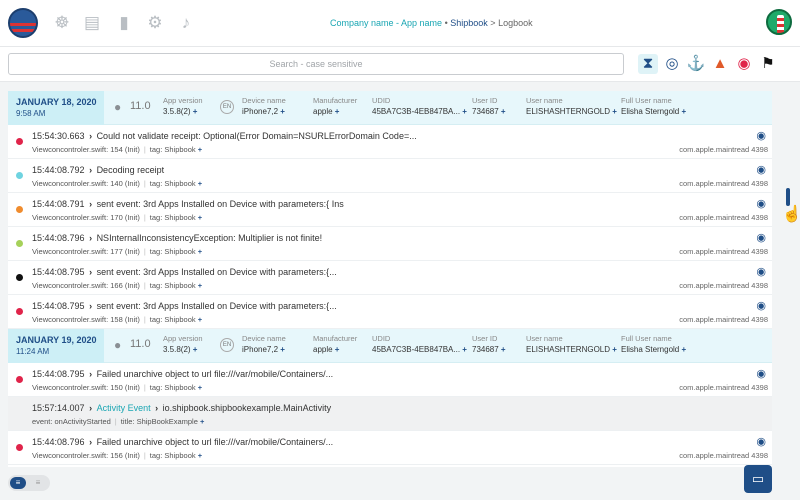  Describe the element at coordinates (648, 64) in the screenshot. I see `hourglass-icon: ⧗` at that location.